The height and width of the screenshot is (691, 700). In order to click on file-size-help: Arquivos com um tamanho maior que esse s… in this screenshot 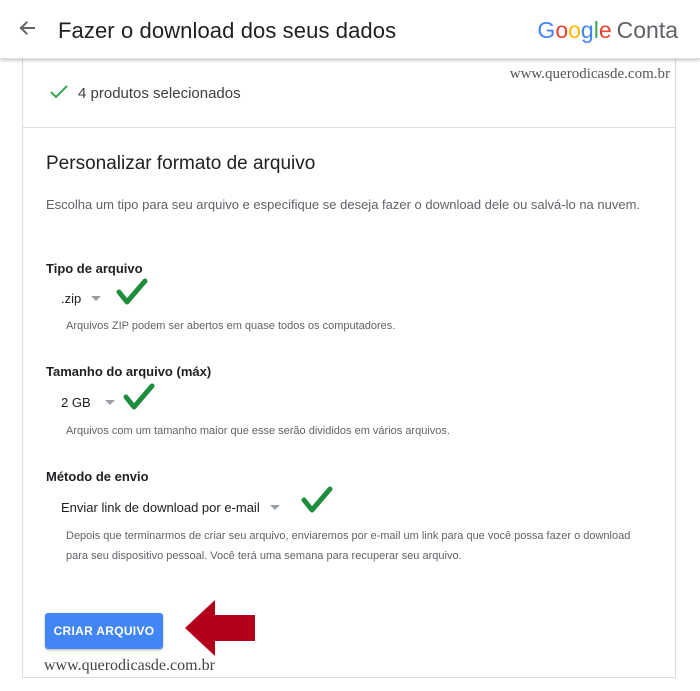, I will do `click(258, 431)`.